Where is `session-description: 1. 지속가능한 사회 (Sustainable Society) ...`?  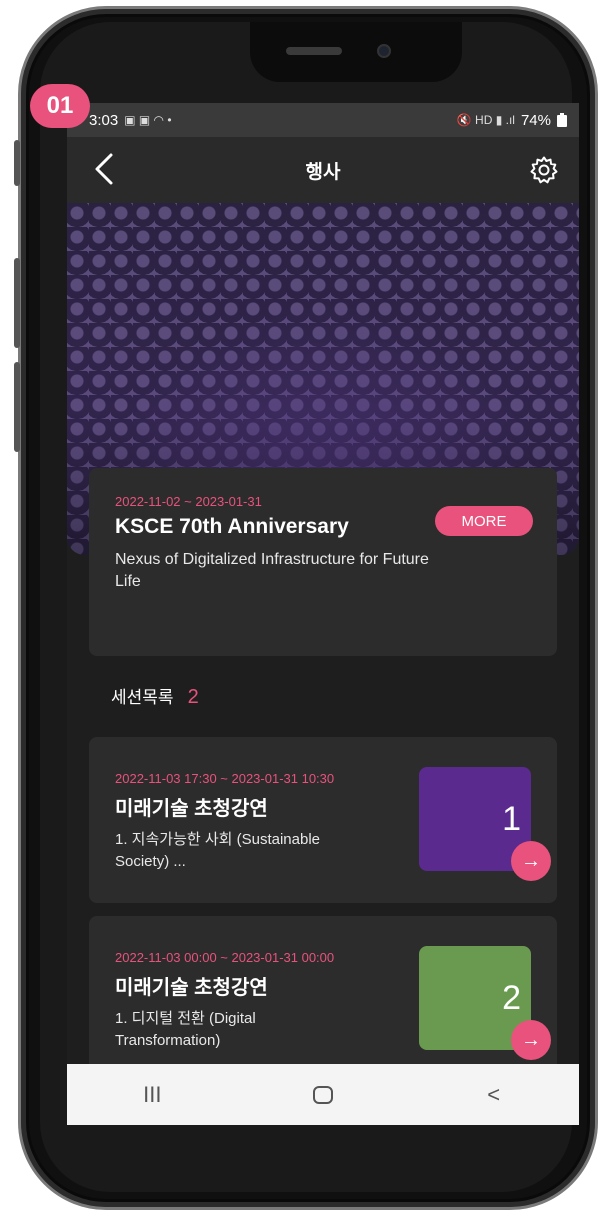 session-description: 1. 지속가능한 사회 (Sustainable Society) ... is located at coordinates (217, 850).